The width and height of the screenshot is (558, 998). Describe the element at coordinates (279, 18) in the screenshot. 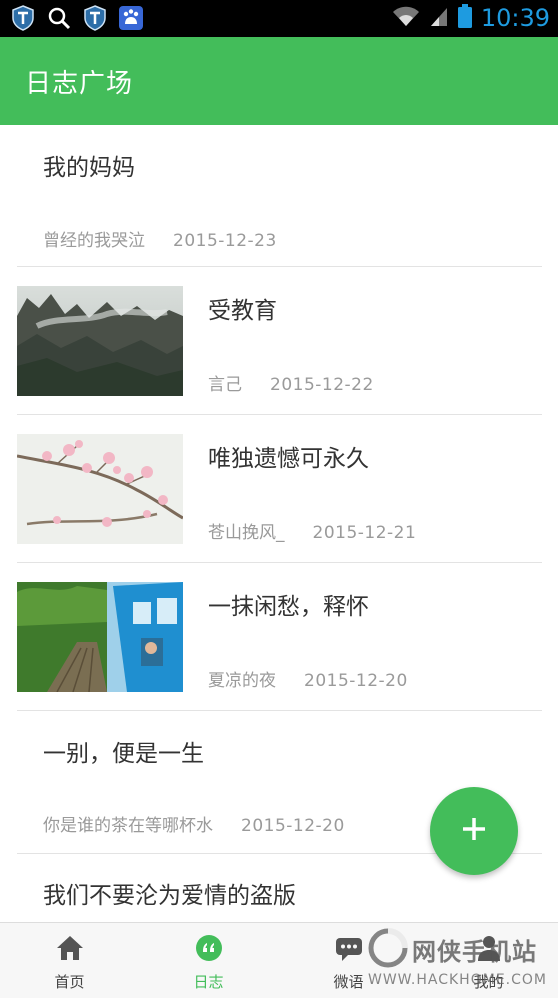

I see `status-bar: 10:39` at that location.